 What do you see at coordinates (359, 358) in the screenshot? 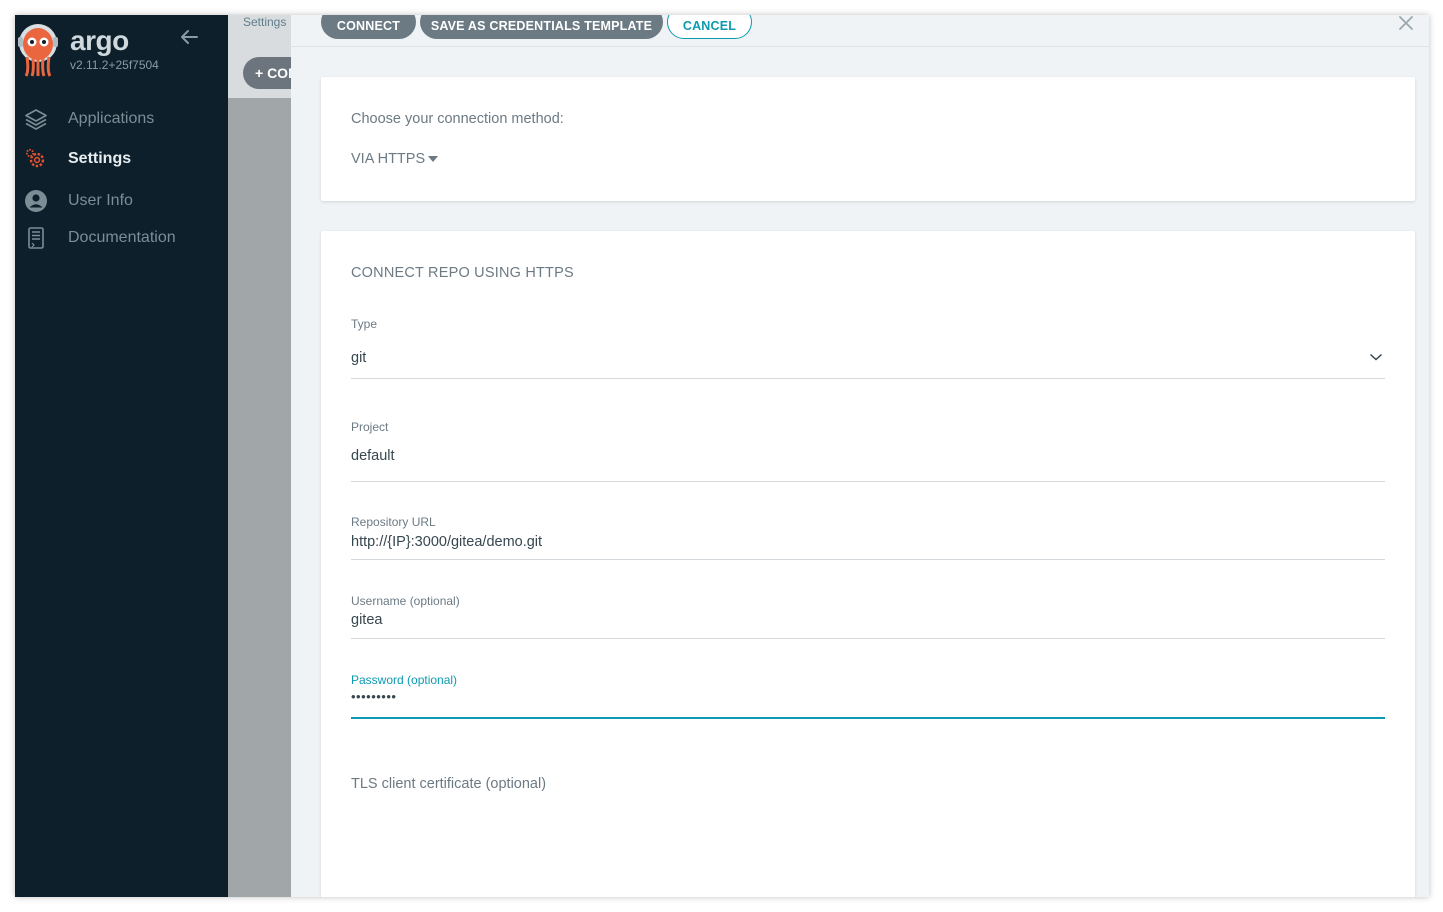
I see `type-value: git` at bounding box center [359, 358].